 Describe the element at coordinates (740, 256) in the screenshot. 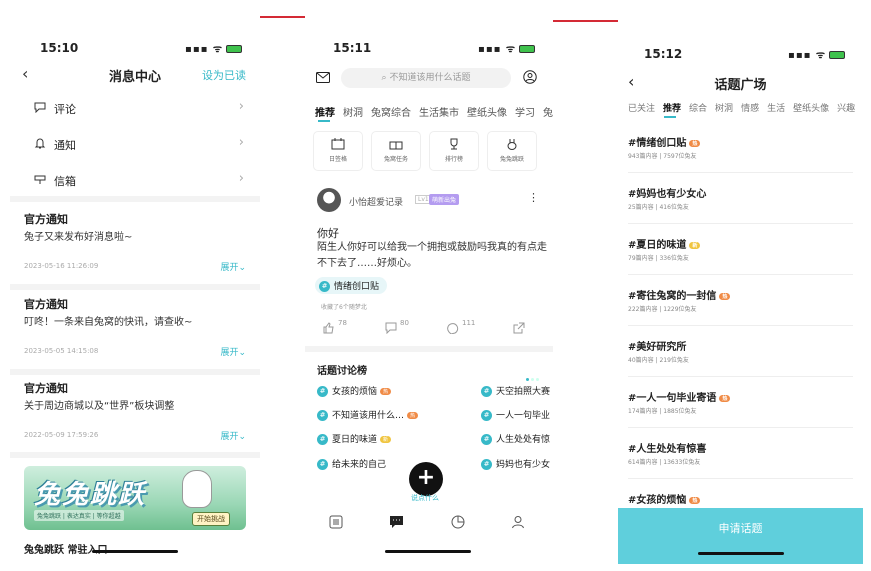

I see `topic-item: #夏日的味道新 79篇内容 | 336位兔友` at that location.